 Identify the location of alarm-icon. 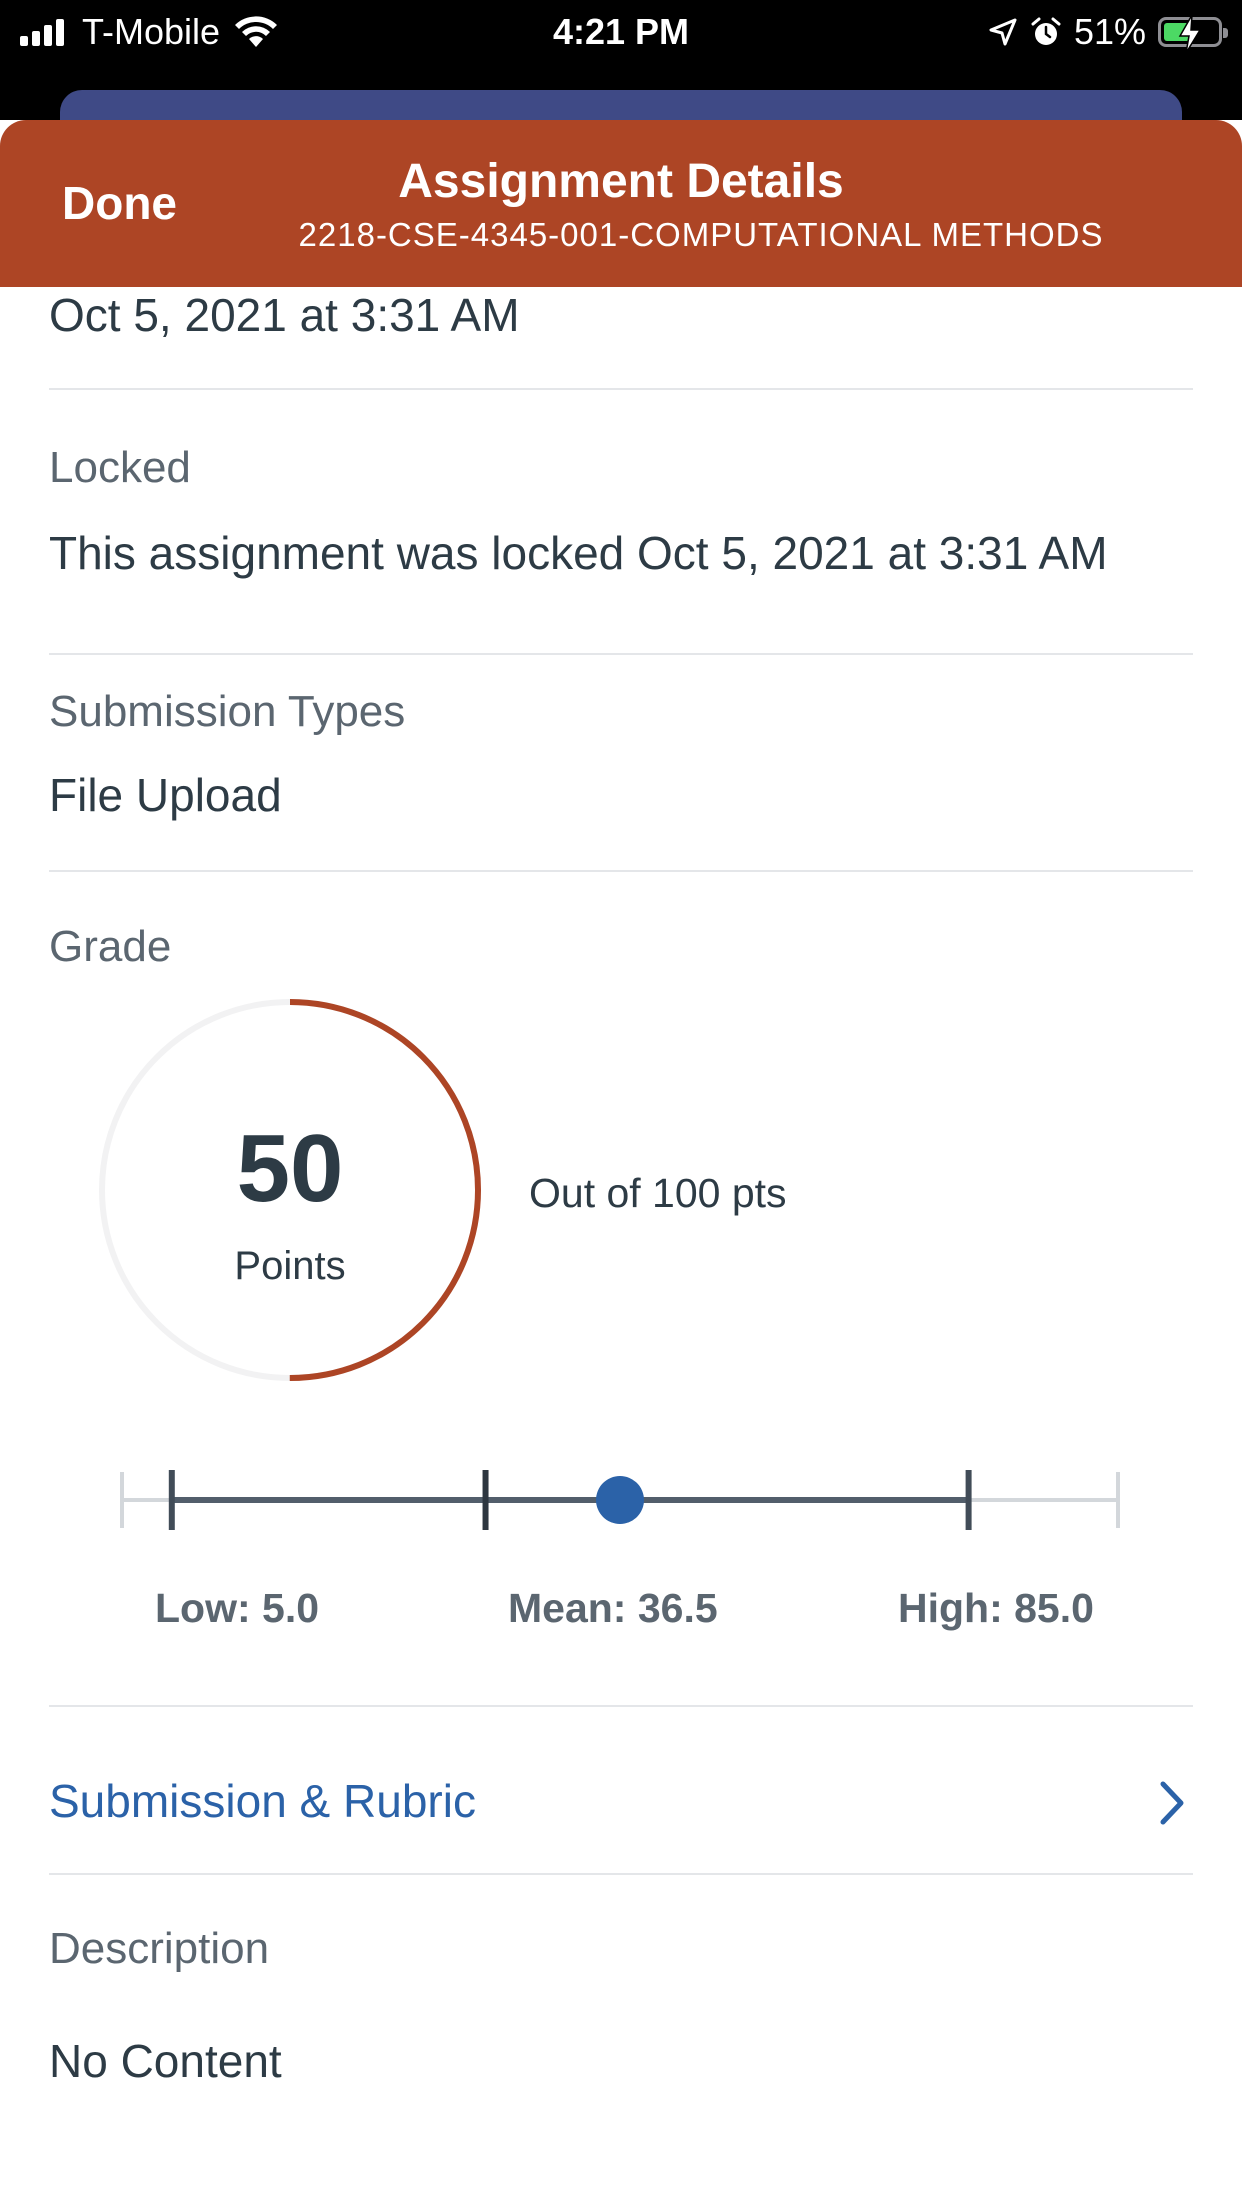
(1046, 31).